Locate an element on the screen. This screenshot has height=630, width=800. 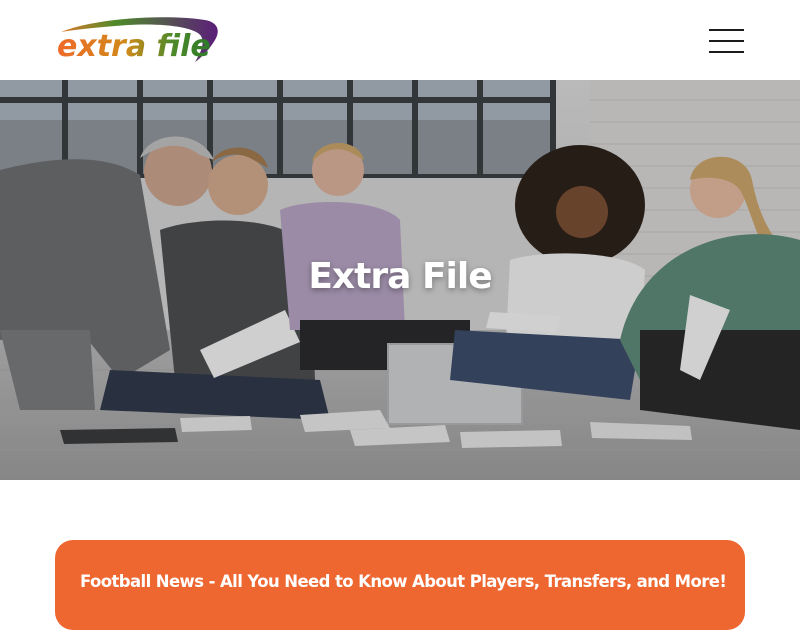
site-header: extra file is located at coordinates (400, 40).